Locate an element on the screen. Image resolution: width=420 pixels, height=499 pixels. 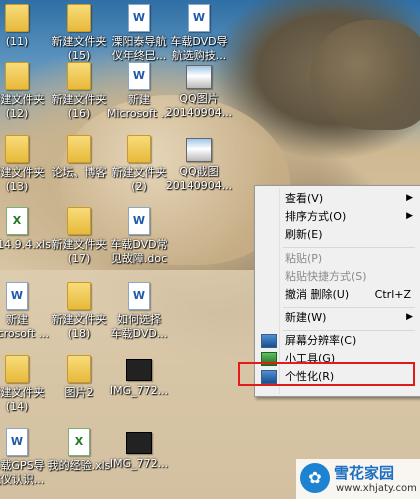
menu-item-label: 查看(V) is located at coordinates (304, 198).